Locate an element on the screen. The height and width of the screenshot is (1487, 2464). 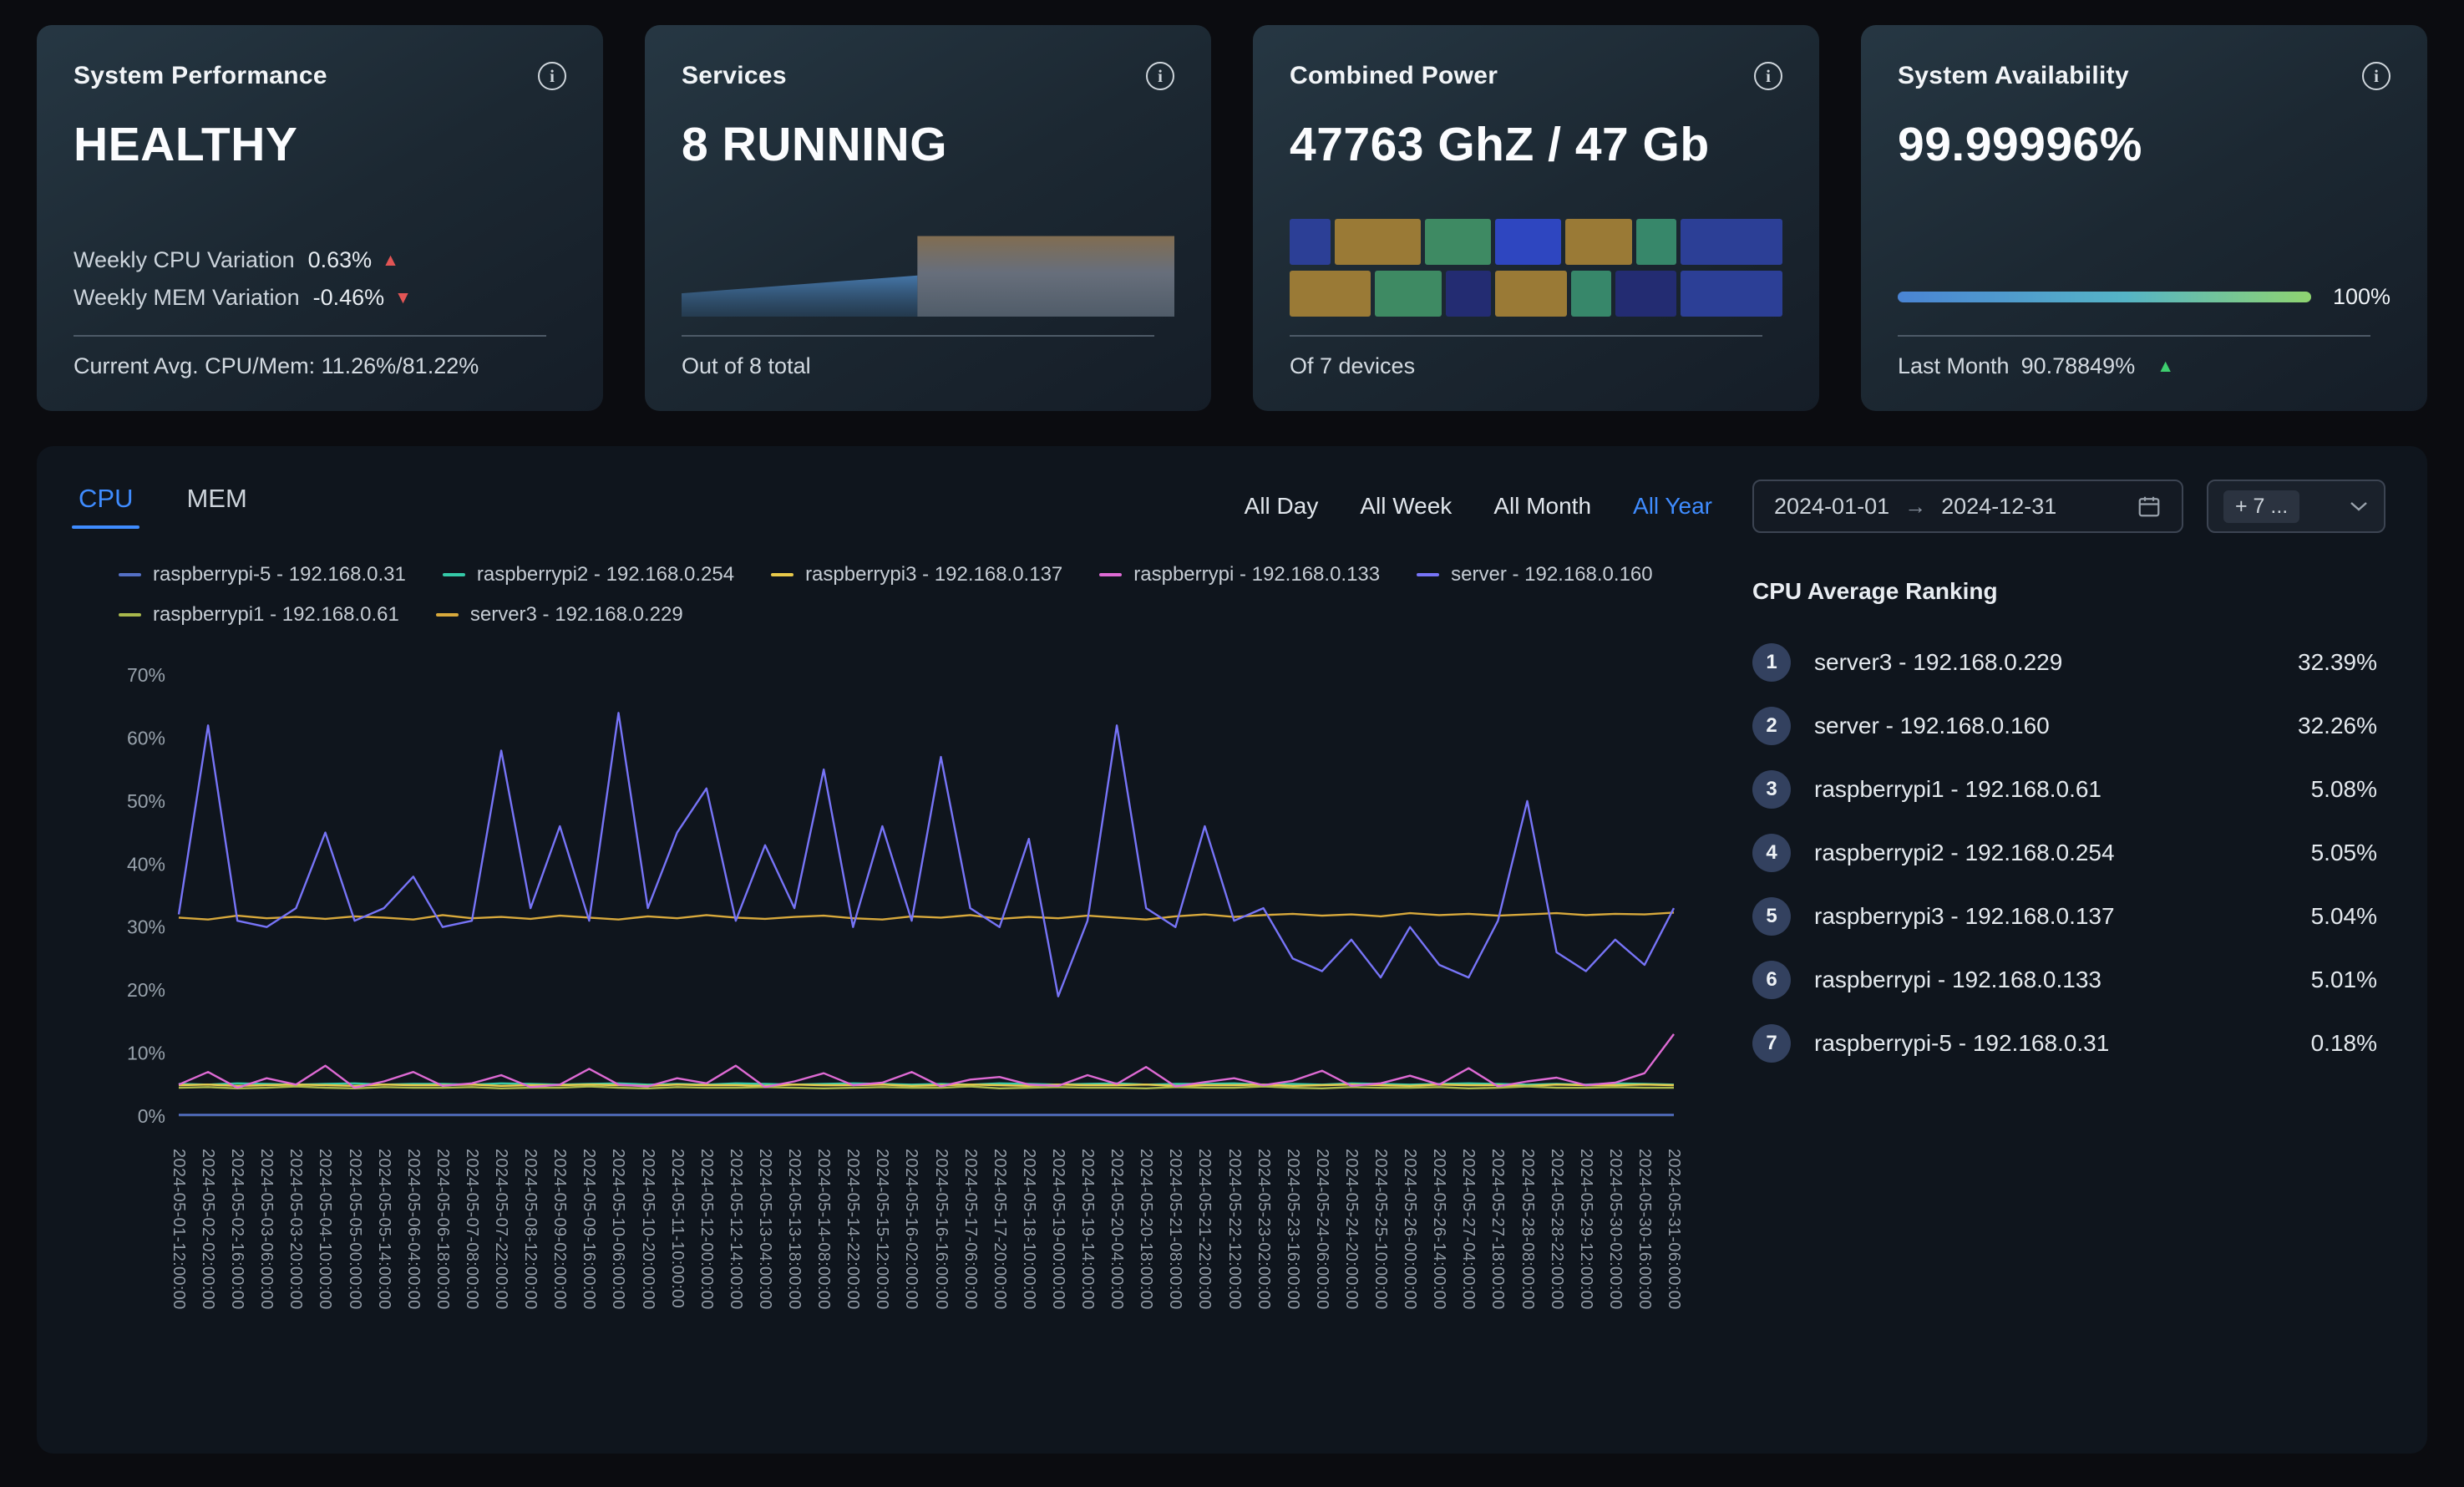
y-tick-label: 20% is located at coordinates (146, 990).